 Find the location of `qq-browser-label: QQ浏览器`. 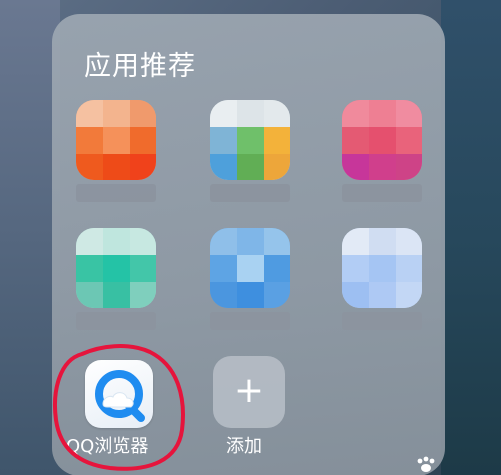

qq-browser-label: QQ浏览器 is located at coordinates (107, 446).